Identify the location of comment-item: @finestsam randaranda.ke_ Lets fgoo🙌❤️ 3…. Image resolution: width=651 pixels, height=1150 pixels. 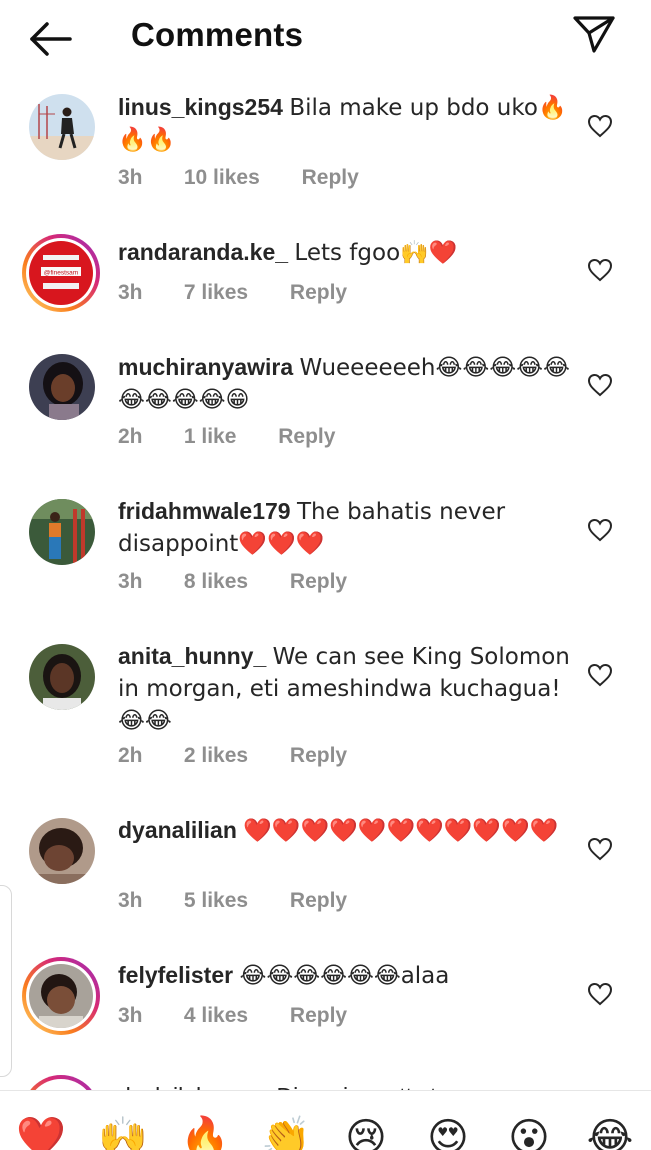
(325, 278).